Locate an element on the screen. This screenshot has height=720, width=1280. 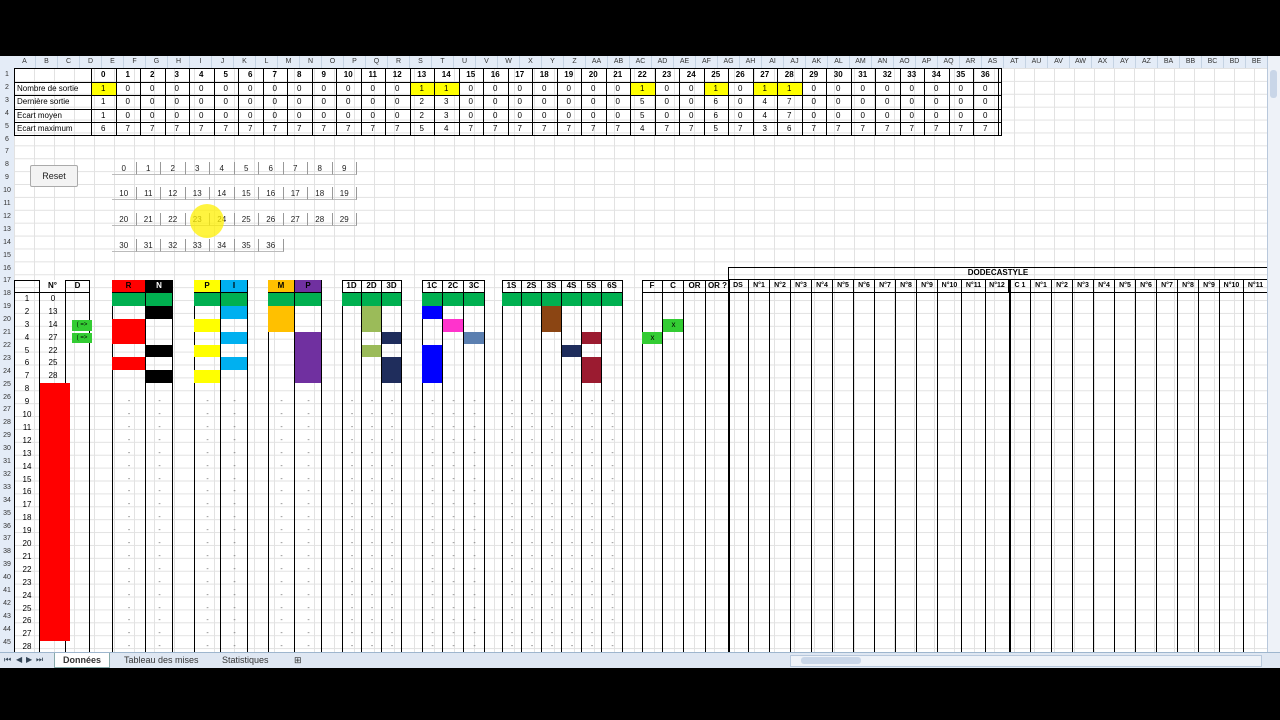
row-header: 8 is located at coordinates (7, 165).